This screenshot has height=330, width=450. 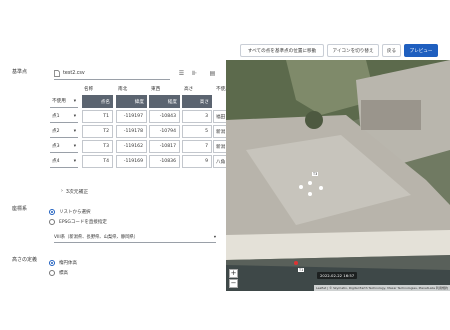 I want to click on height-definition-label: 高さの定義, so click(x=25, y=260).